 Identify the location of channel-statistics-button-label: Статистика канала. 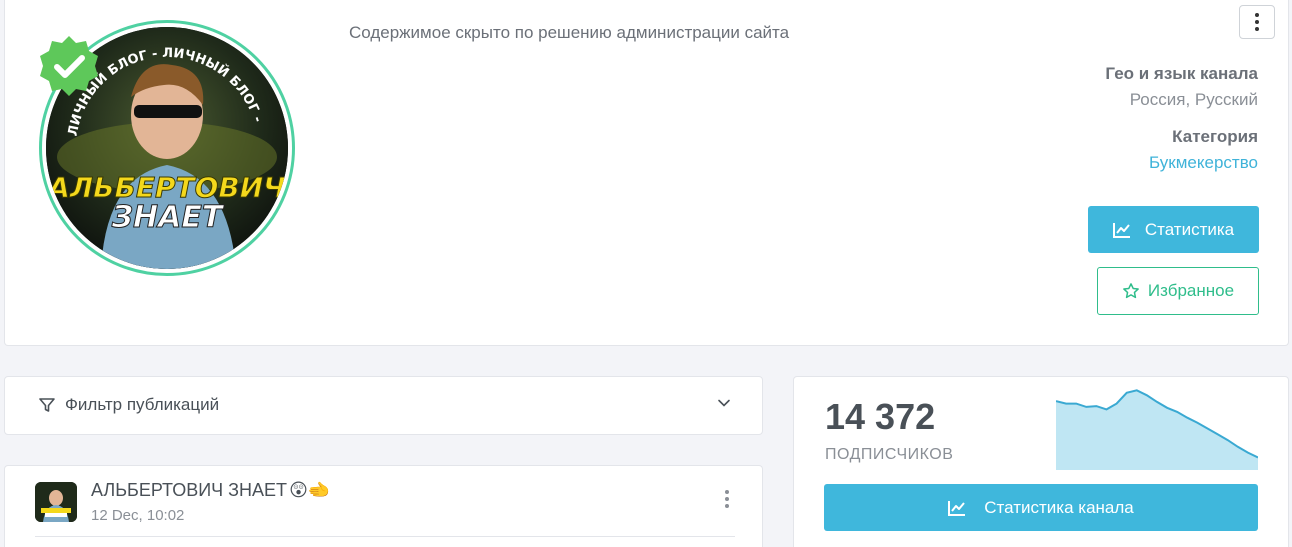
(1059, 507).